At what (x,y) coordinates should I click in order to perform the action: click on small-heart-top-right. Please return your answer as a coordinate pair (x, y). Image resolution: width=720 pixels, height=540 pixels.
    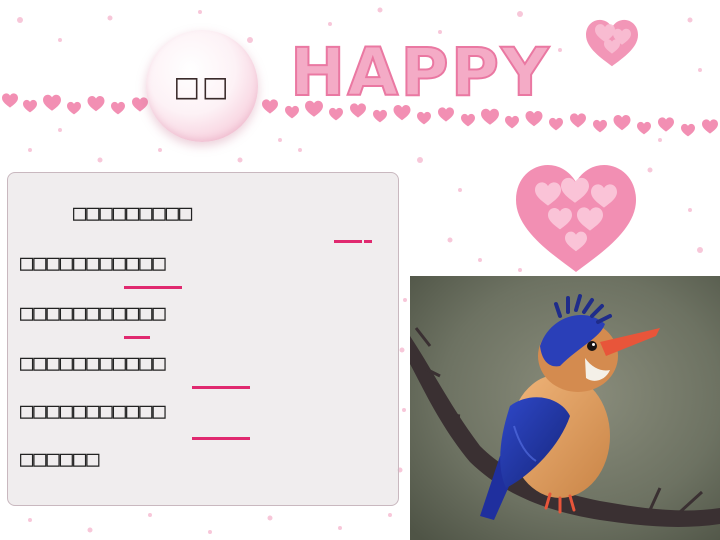
    Looking at the image, I should click on (612, 43).